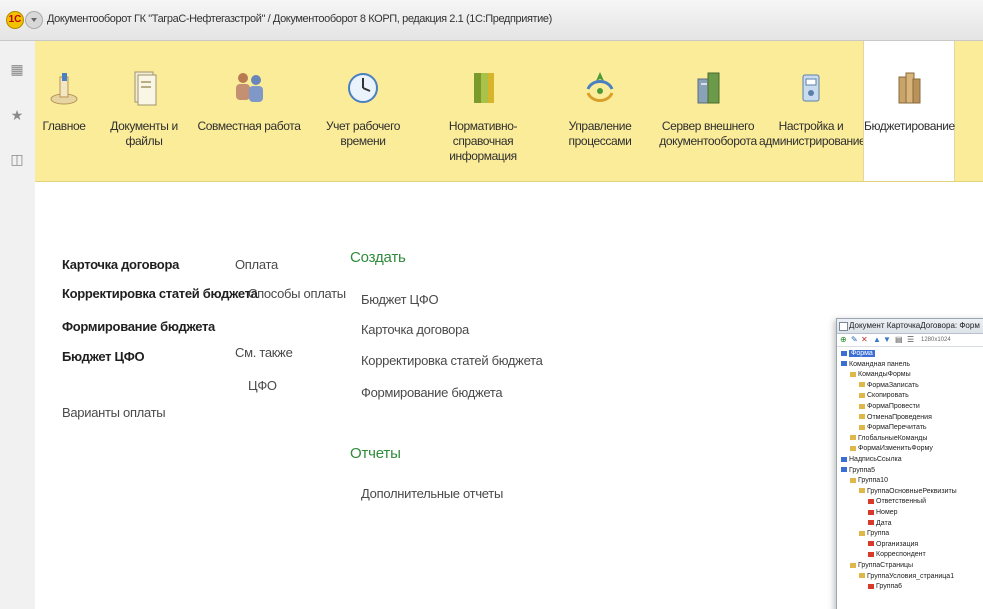 Image resolution: width=983 pixels, height=609 pixels. What do you see at coordinates (708, 88) in the screenshot?
I see `server-icon` at bounding box center [708, 88].